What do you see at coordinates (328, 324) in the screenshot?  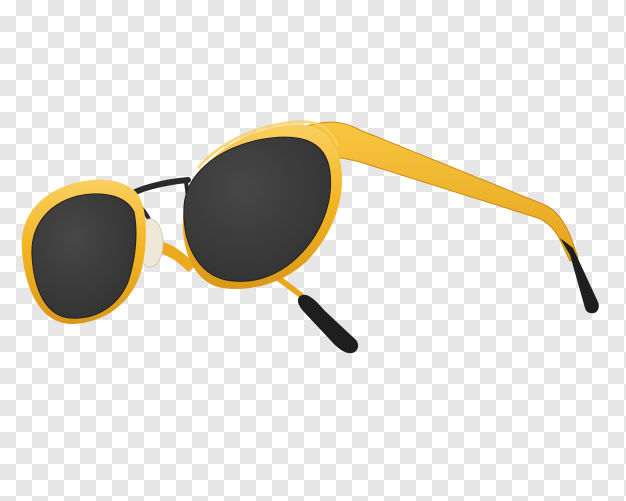 I see `temple-tip-left` at bounding box center [328, 324].